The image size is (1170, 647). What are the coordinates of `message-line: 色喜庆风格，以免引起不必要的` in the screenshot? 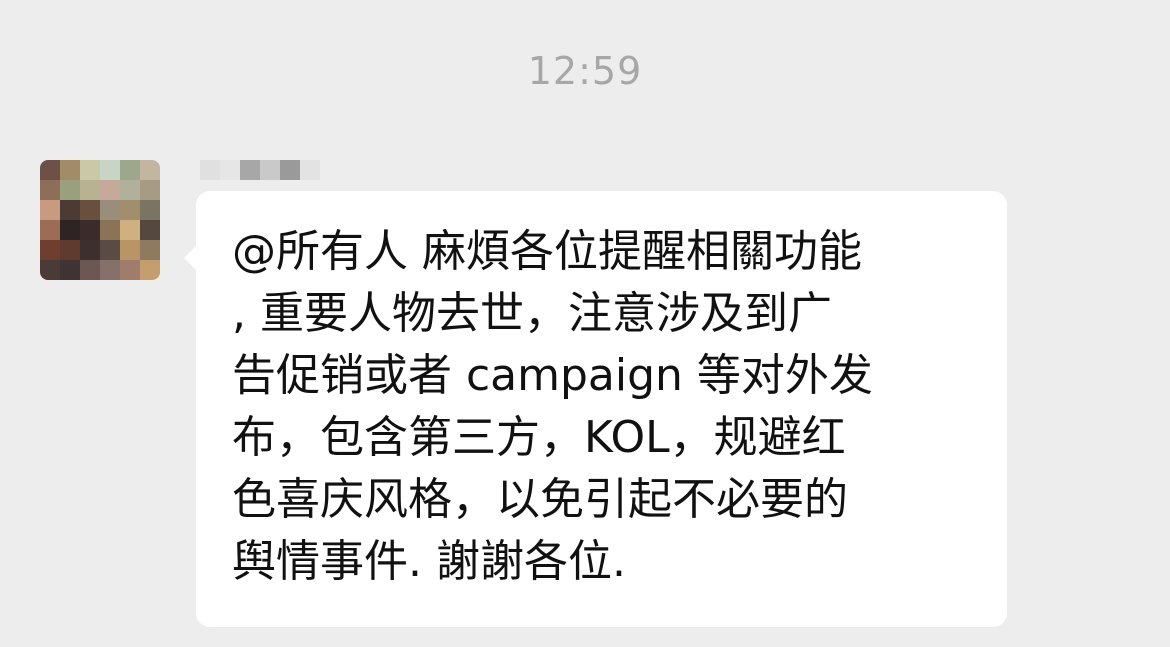 It's located at (540, 499).